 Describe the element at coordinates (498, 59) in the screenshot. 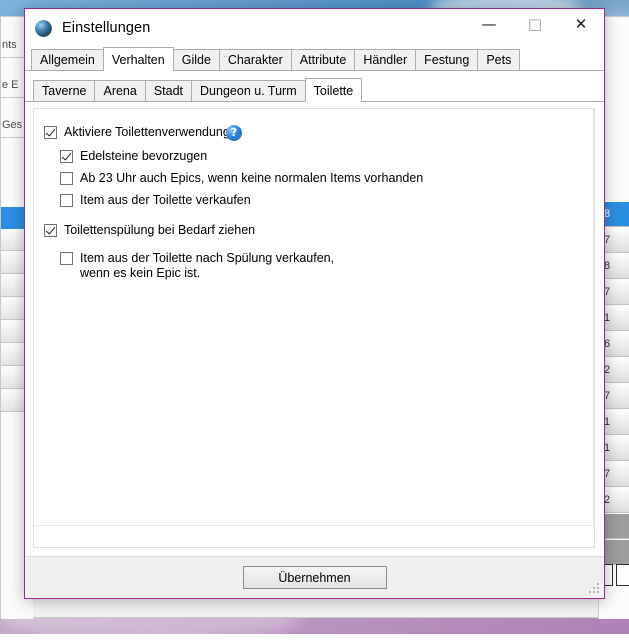

I see `tab-pets: Pets` at that location.